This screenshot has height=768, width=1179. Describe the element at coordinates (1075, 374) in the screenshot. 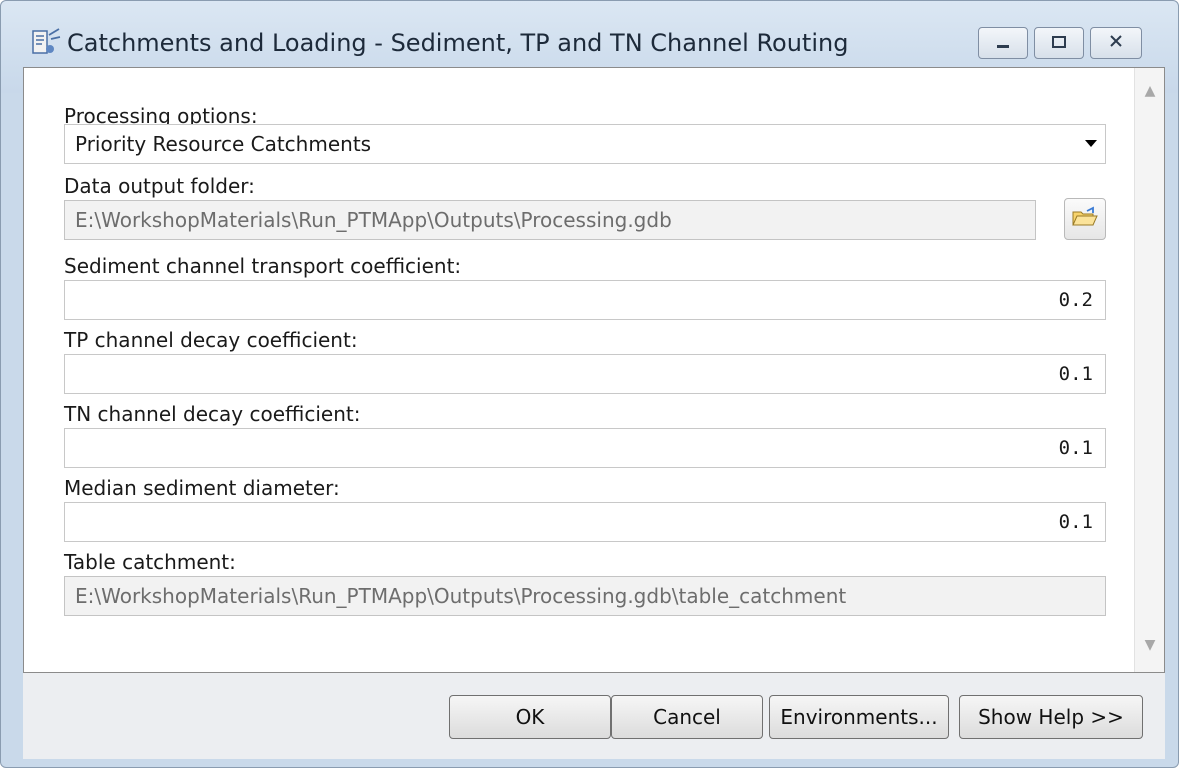

I see `tp-decay-value: 0.1` at that location.